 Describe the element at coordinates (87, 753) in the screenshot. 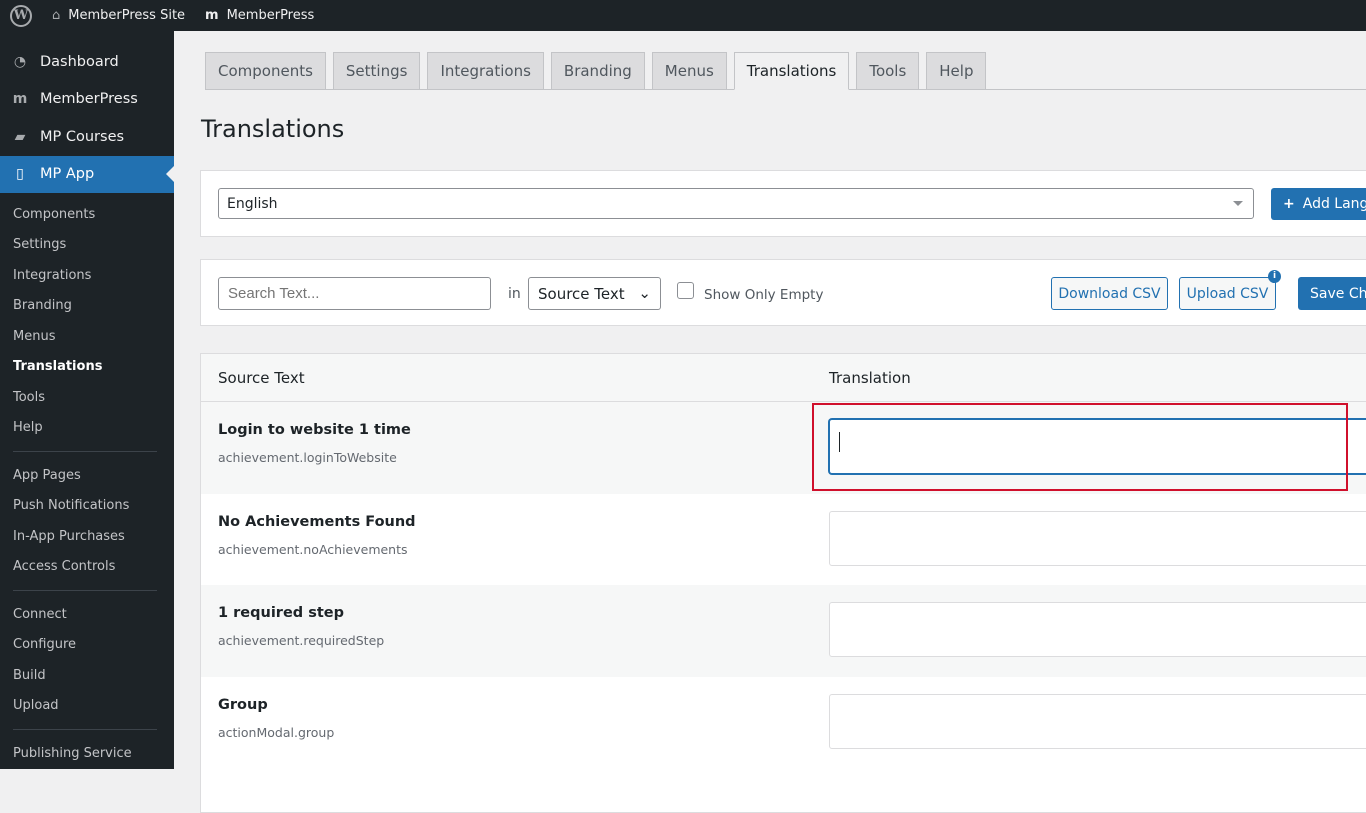

I see `submenu-publishing-service: Publishing Service` at that location.